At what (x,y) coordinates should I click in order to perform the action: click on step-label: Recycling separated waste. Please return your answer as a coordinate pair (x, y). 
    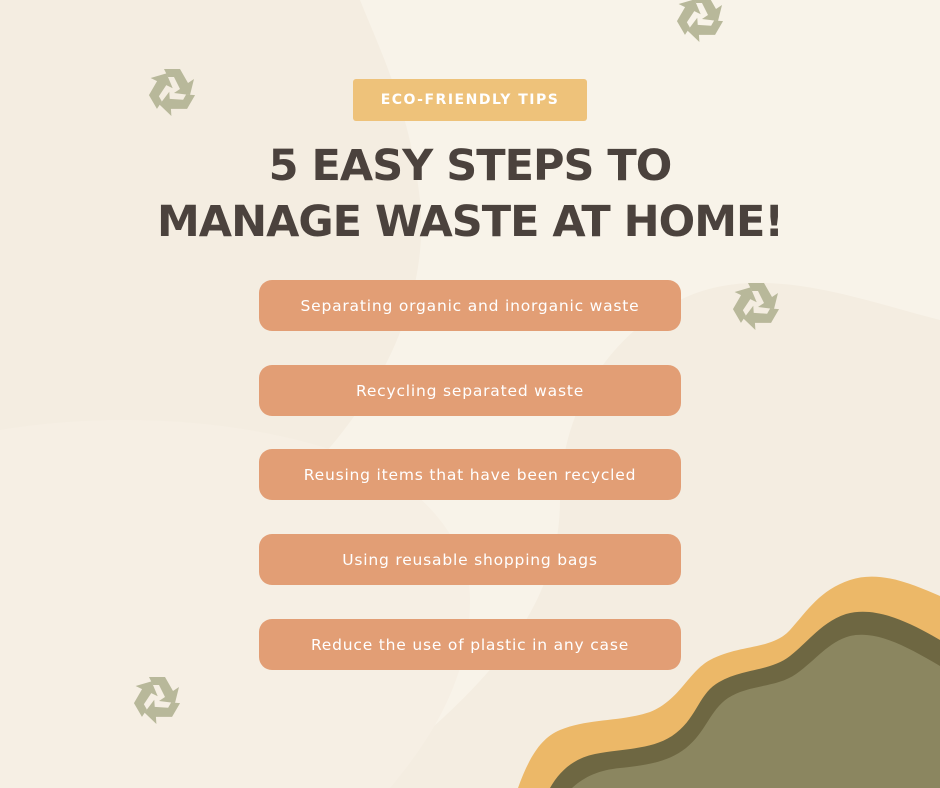
    Looking at the image, I should click on (470, 390).